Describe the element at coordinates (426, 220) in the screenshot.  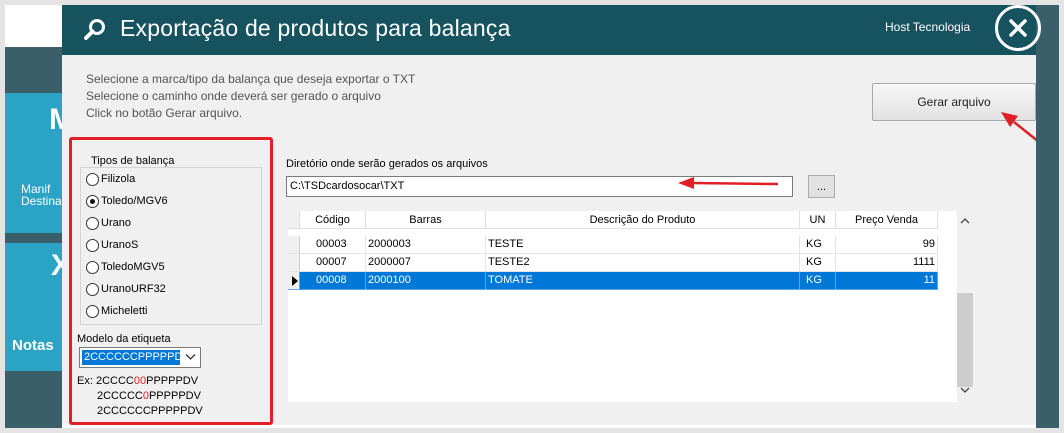
I see `col-barras: Barras` at that location.